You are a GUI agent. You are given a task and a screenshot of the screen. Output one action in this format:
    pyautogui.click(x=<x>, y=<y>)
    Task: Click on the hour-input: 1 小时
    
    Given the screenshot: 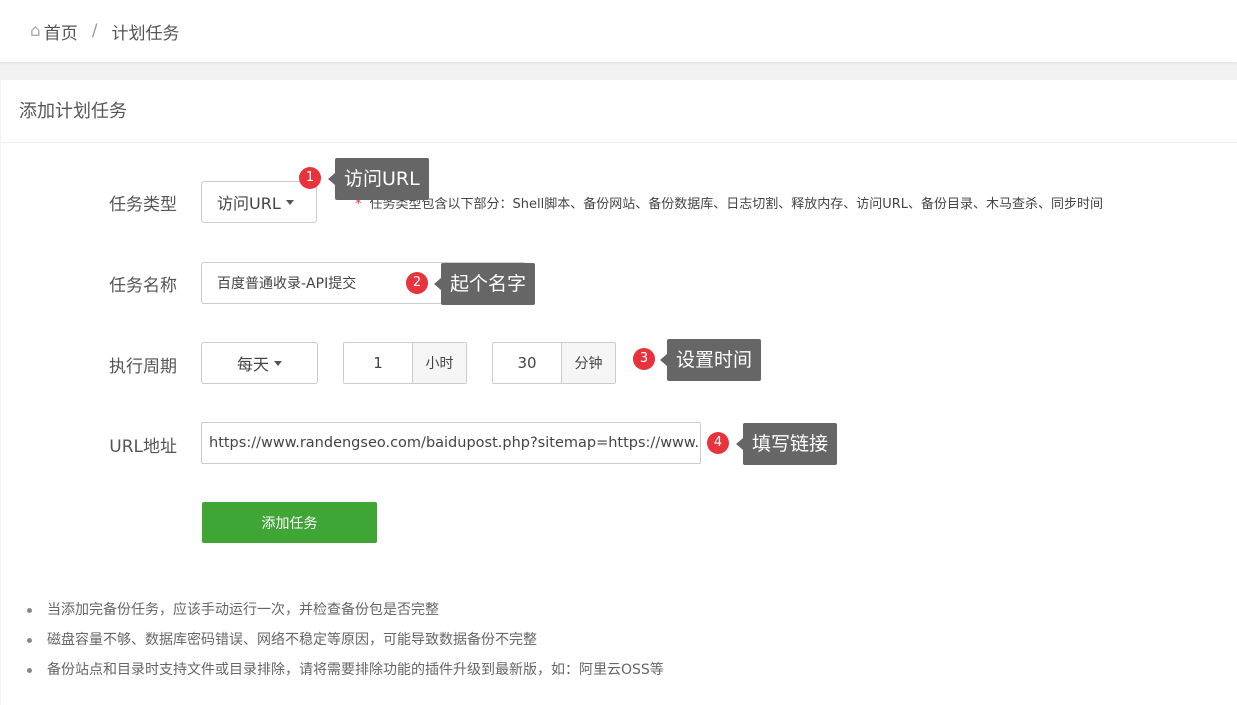 What is the action you would take?
    pyautogui.click(x=405, y=363)
    